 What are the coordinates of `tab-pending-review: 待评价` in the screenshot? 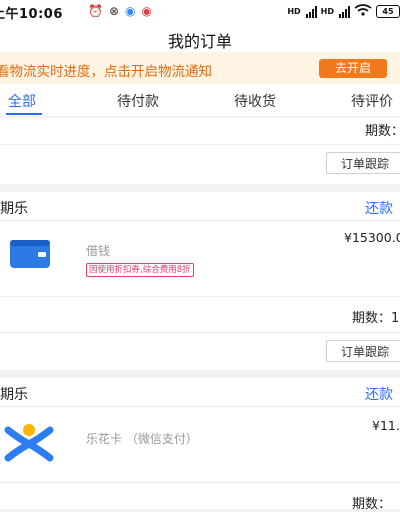 It's located at (372, 101).